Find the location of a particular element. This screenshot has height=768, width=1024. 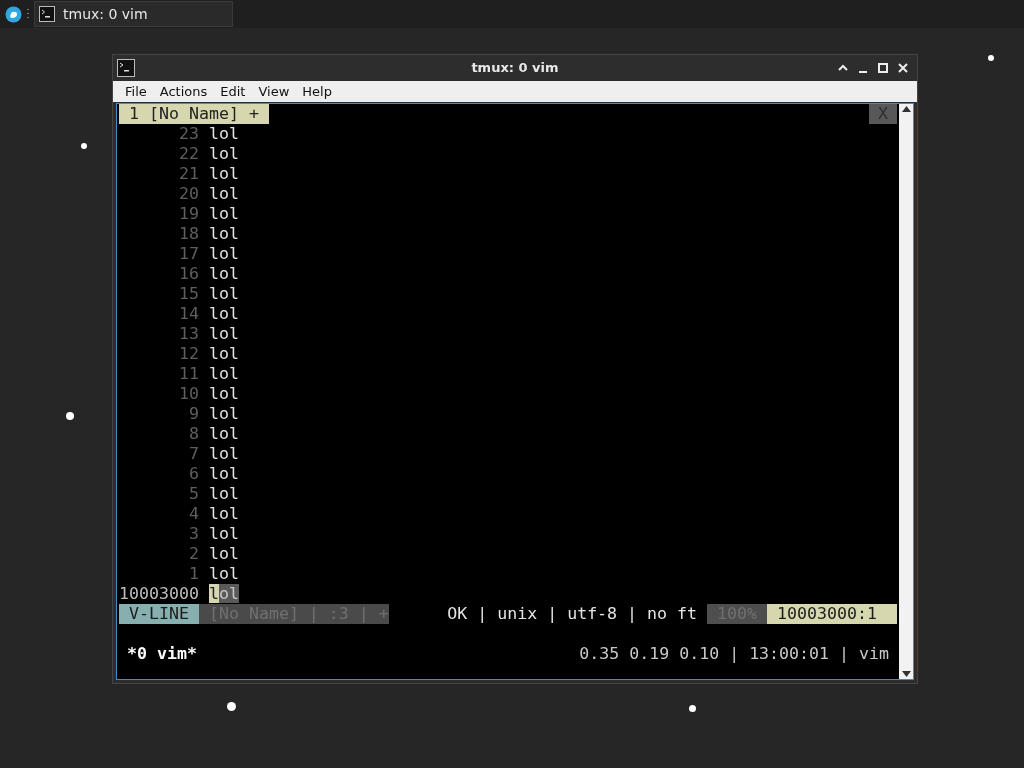

line-number: 2 is located at coordinates (193, 554).